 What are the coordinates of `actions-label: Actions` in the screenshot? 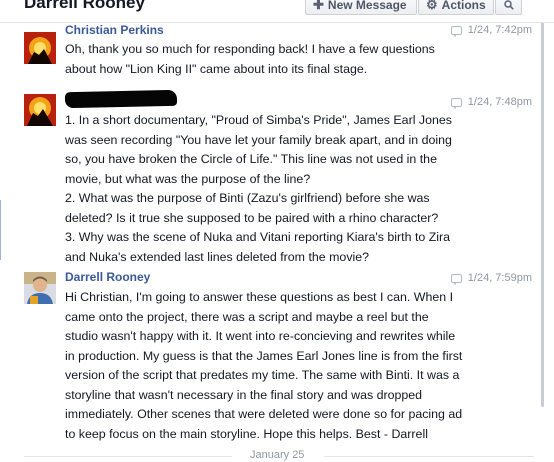 It's located at (463, 6).